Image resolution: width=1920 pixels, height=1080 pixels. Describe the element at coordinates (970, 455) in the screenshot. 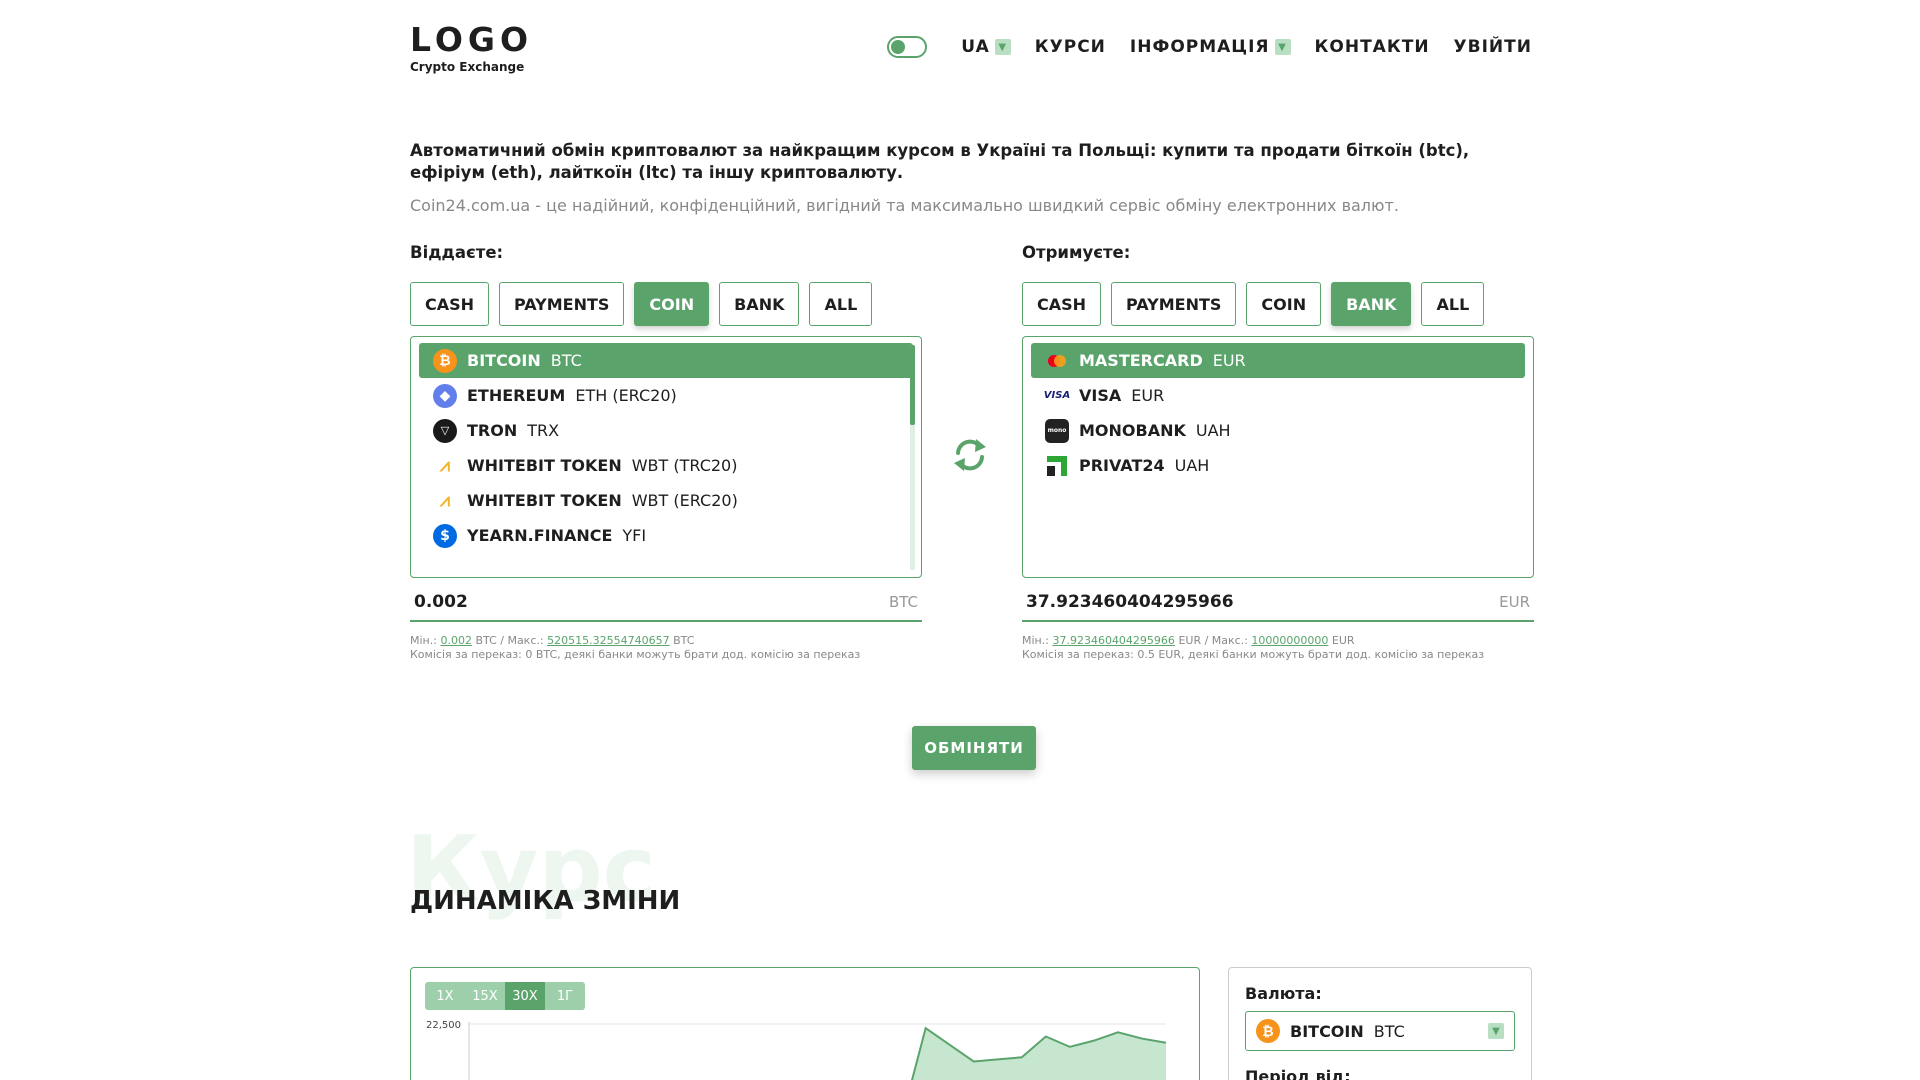

I see `swap-icon` at that location.